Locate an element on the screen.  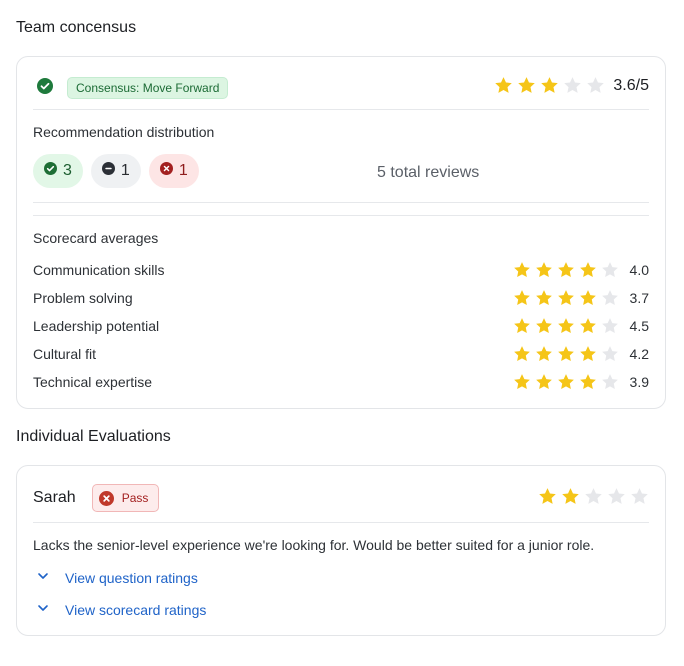
consensus-rating-text: 3.6/5 is located at coordinates (631, 85).